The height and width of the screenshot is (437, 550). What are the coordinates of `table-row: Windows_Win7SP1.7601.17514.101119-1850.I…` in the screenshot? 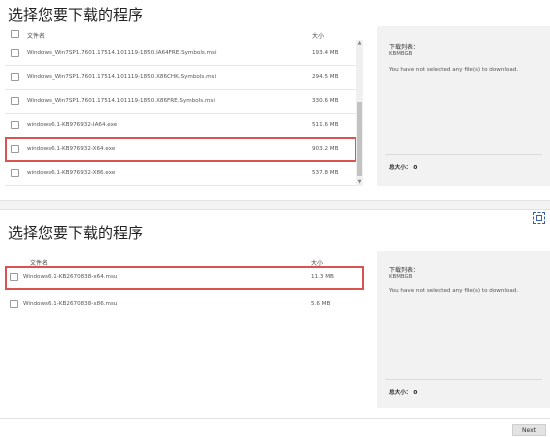 It's located at (182, 54).